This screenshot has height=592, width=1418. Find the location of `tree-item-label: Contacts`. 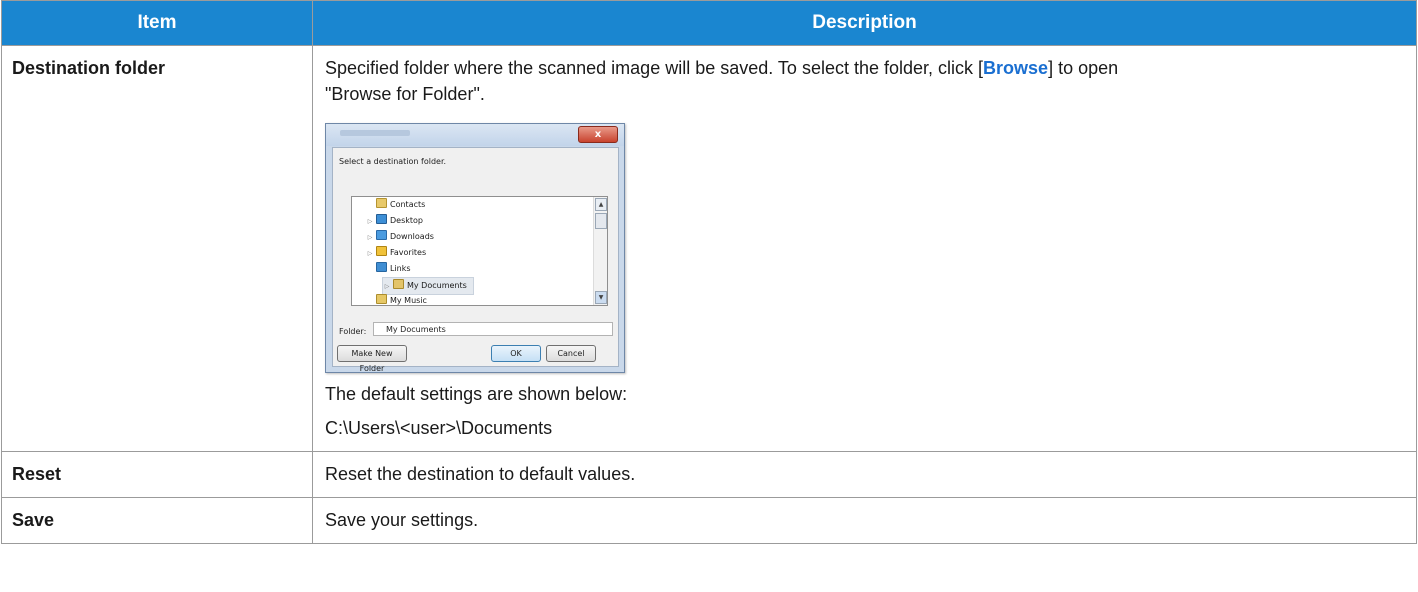

tree-item-label: Contacts is located at coordinates (408, 204).